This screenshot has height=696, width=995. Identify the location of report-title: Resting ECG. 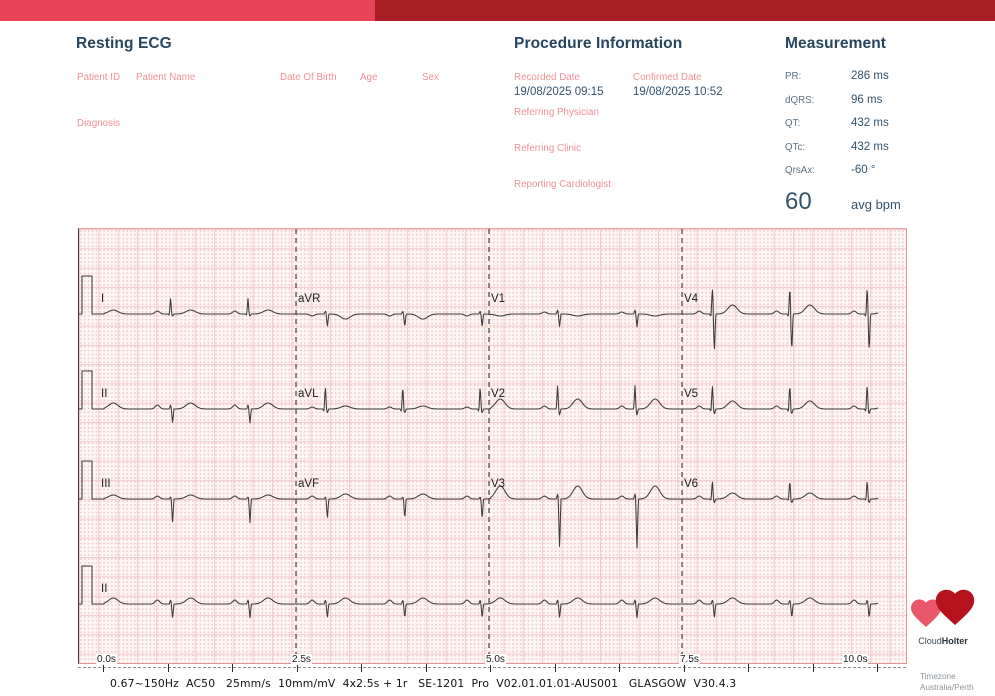
(124, 43).